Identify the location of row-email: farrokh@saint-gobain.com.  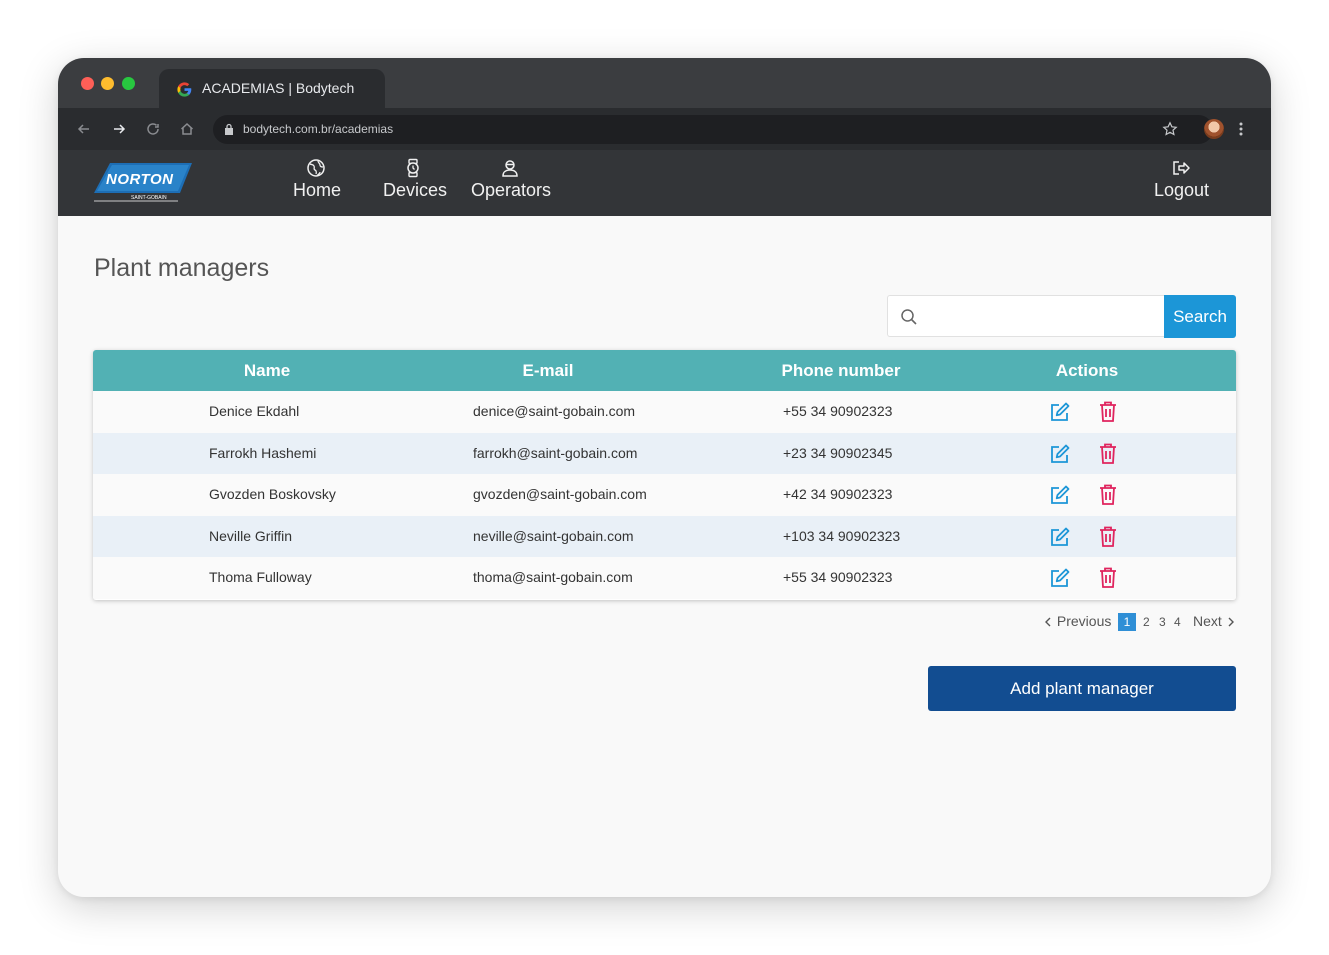
(555, 452).